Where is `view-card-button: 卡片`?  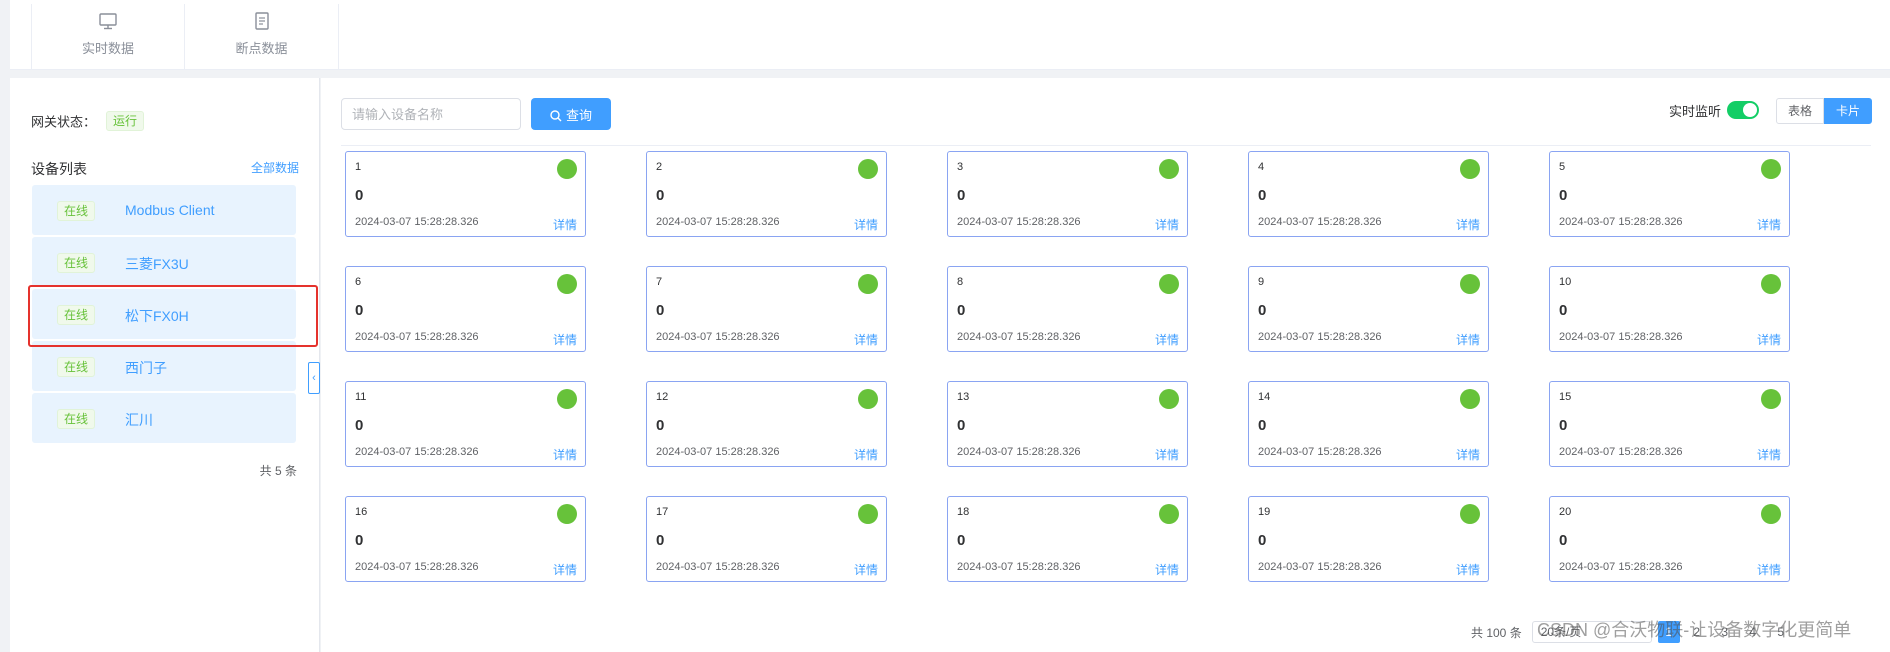
view-card-button: 卡片 is located at coordinates (1848, 111).